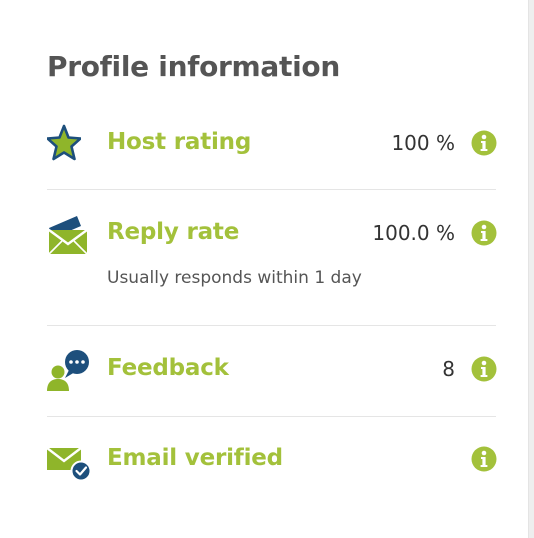  Describe the element at coordinates (193, 66) in the screenshot. I see `profile-title: Profile information` at that location.